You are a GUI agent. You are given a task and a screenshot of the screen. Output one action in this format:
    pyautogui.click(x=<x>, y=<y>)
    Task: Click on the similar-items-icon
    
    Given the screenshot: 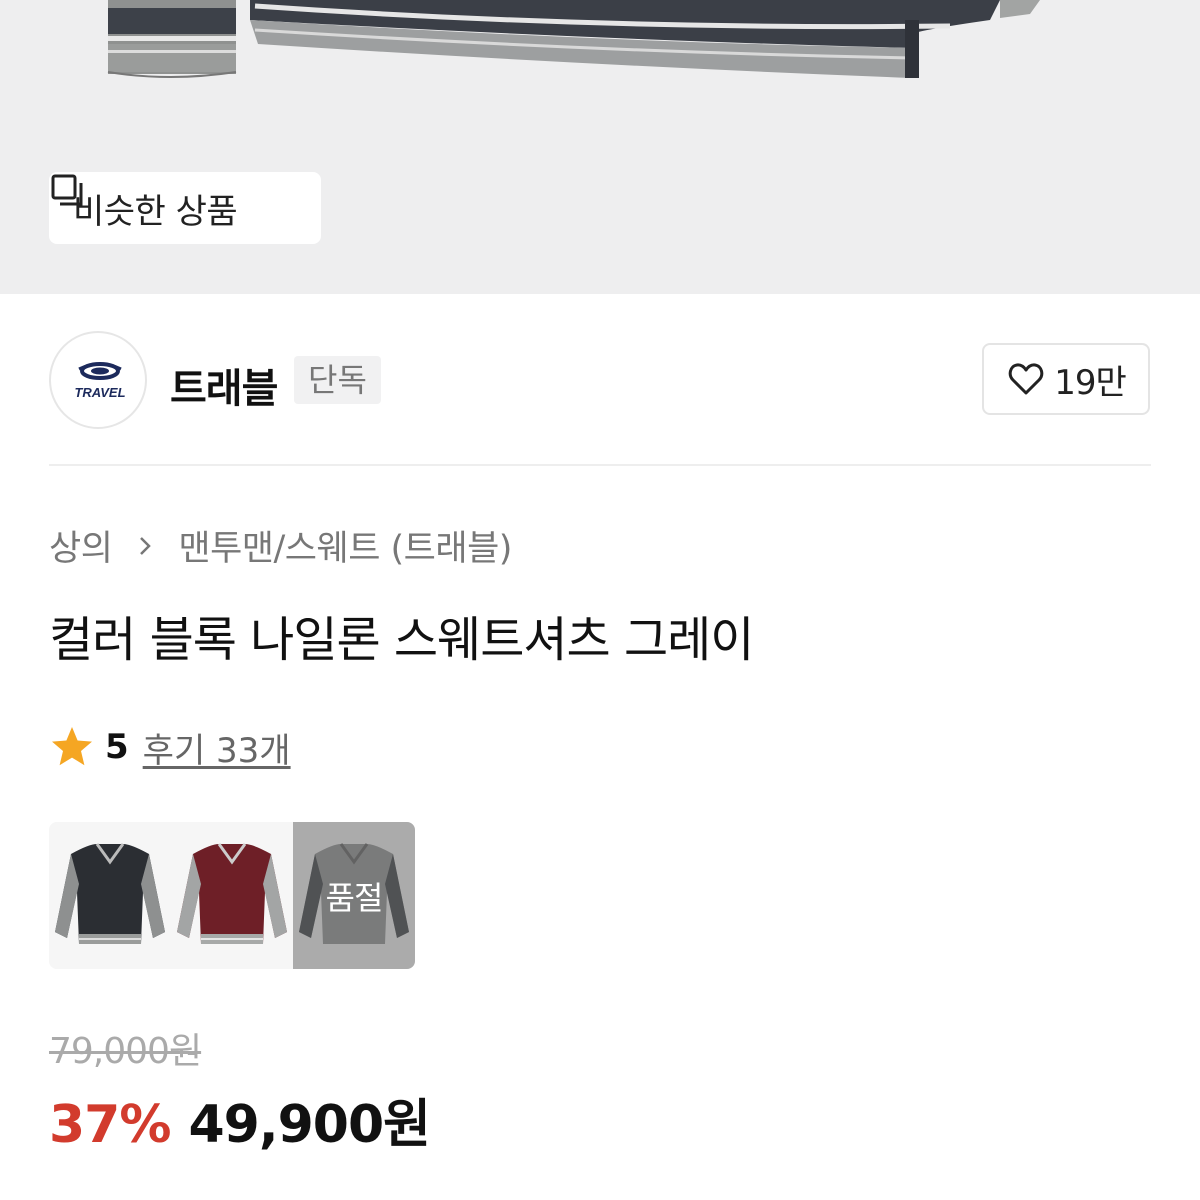 What is the action you would take?
    pyautogui.click(x=67, y=190)
    